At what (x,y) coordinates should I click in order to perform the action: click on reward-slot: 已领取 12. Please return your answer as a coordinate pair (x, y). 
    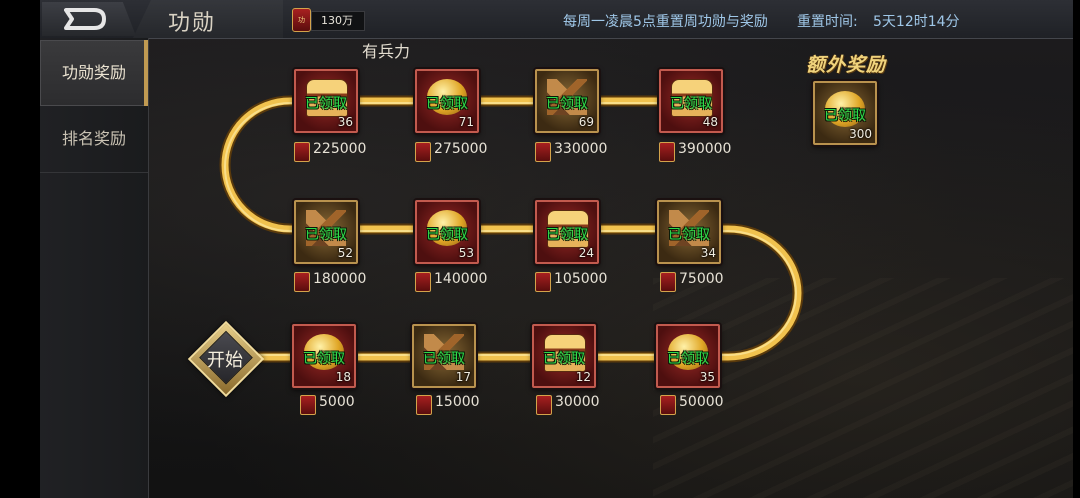
    Looking at the image, I should click on (564, 356).